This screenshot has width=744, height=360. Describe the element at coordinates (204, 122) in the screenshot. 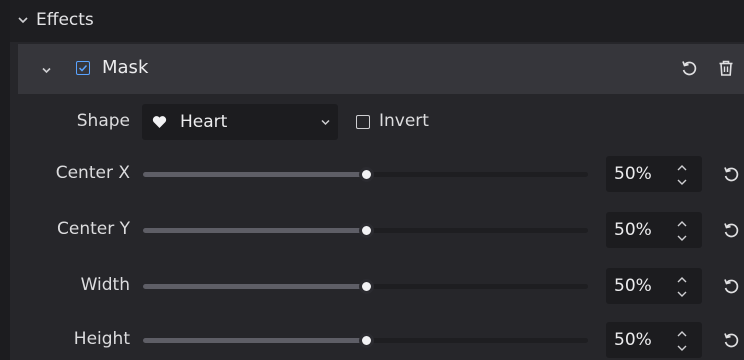

I see `shape-value: Heart` at that location.